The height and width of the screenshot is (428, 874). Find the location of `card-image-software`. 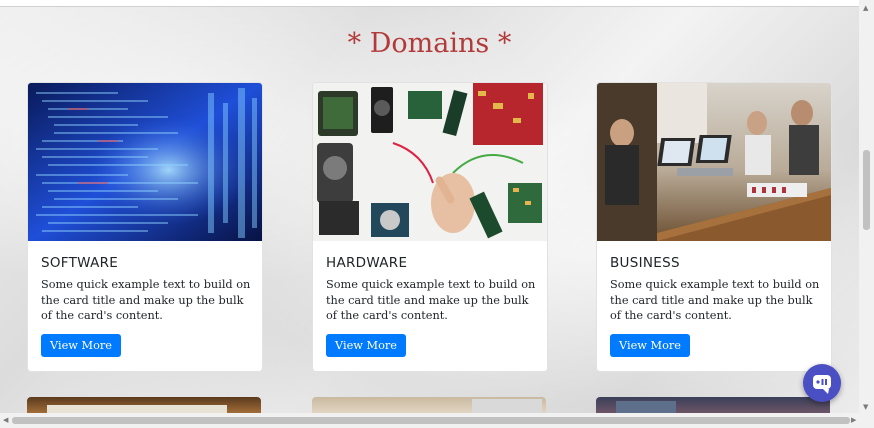

card-image-software is located at coordinates (145, 162).